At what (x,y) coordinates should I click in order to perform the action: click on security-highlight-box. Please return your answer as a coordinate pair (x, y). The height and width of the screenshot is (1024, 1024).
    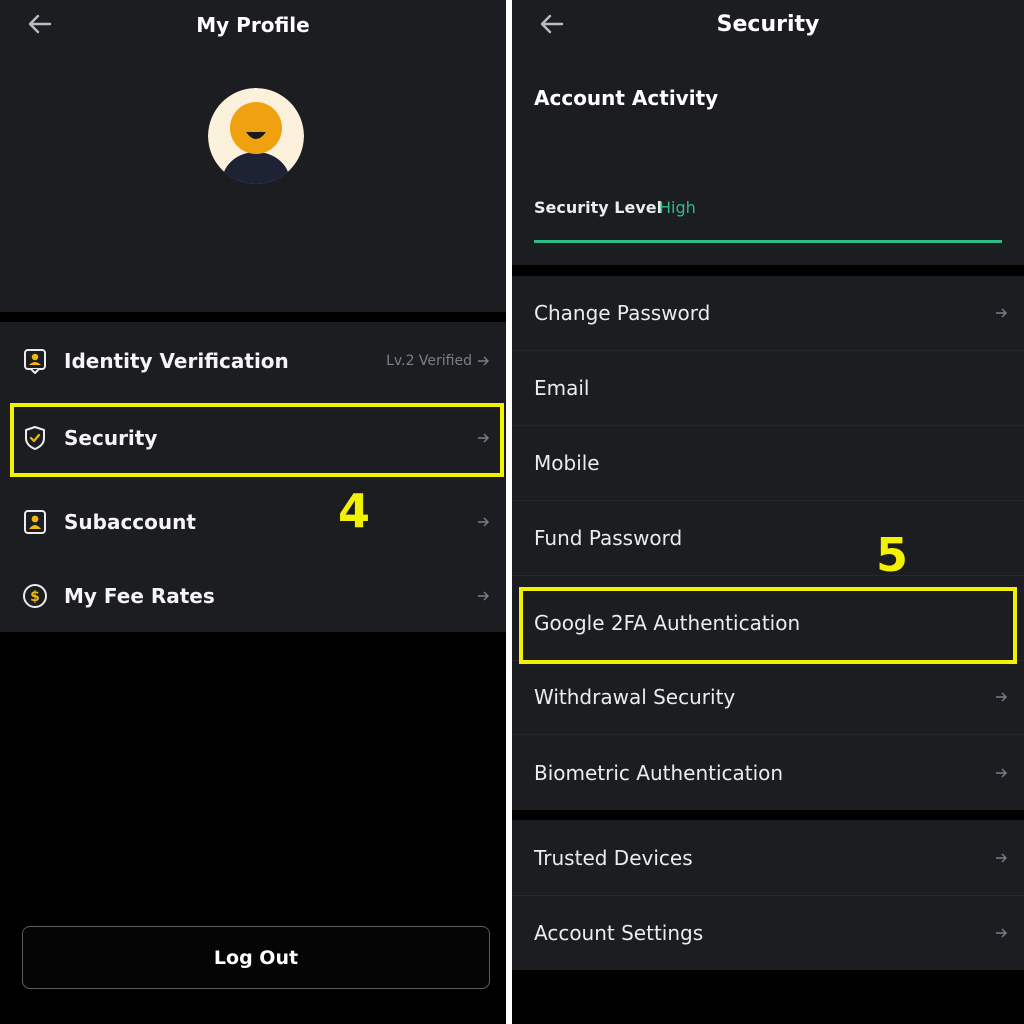
    Looking at the image, I should click on (257, 440).